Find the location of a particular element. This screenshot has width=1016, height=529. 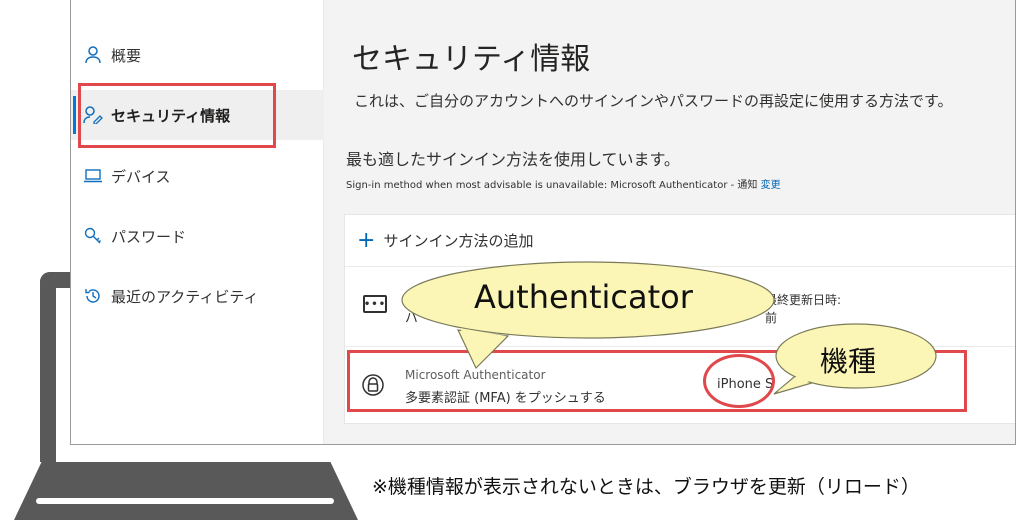

sidebar-item-label: 最近のアクティビティ is located at coordinates (185, 296).